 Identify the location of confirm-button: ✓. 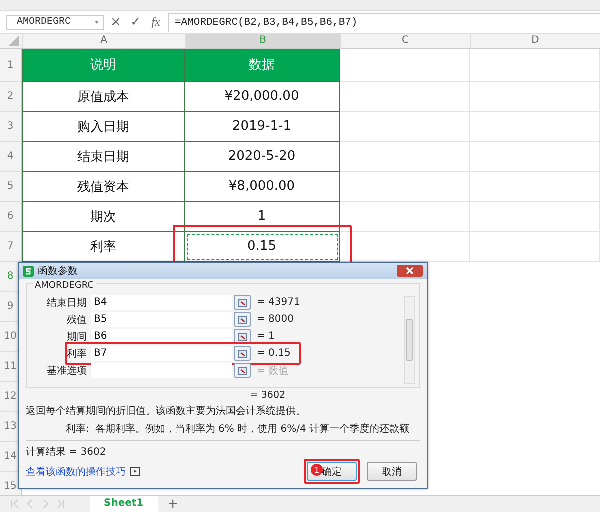
(136, 22).